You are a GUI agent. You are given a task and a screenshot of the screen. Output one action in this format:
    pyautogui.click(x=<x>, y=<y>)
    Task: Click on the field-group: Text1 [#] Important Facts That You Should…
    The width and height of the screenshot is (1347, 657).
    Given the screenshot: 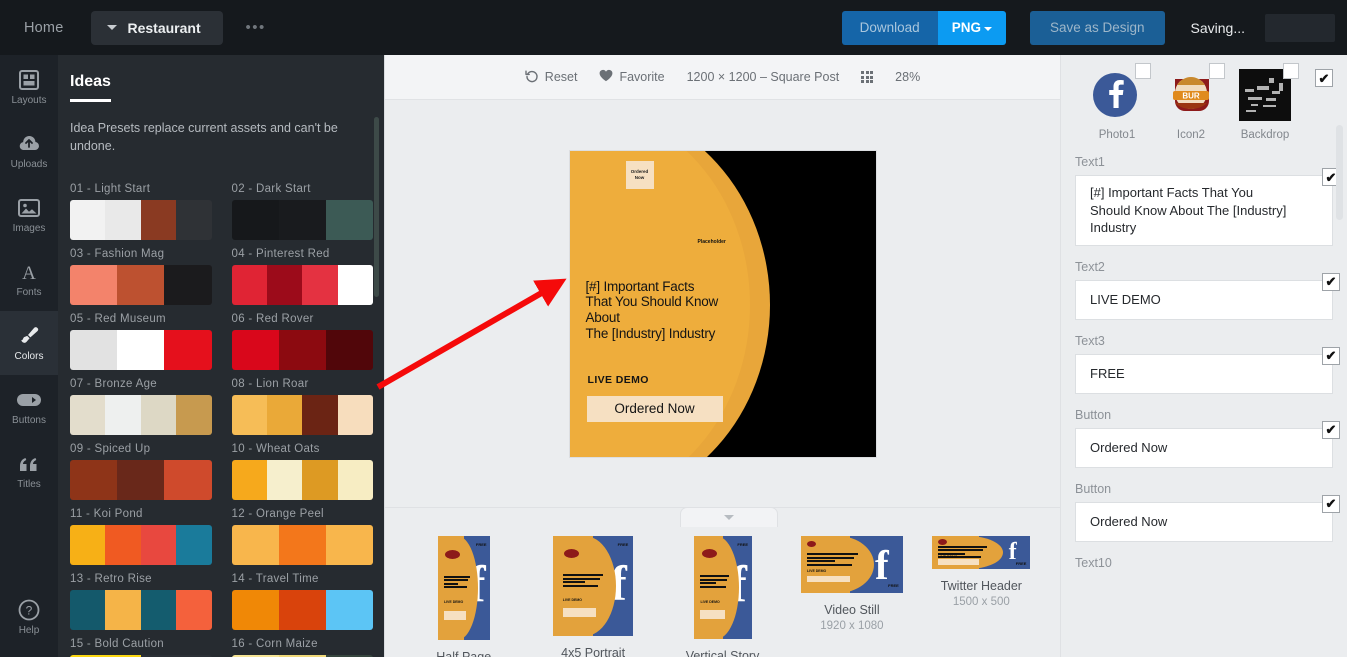 What is the action you would take?
    pyautogui.click(x=1204, y=200)
    